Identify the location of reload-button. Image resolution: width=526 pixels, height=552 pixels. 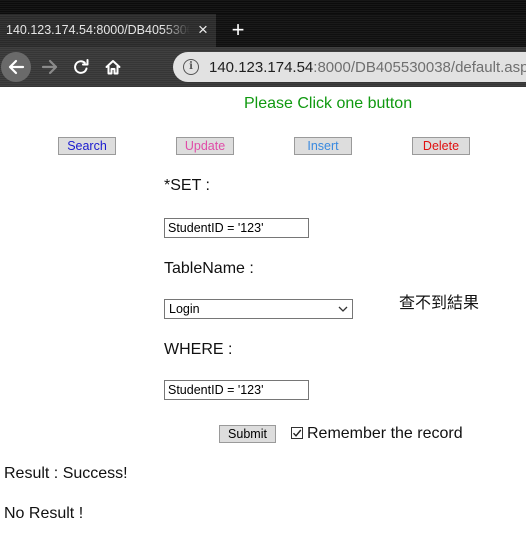
(81, 67).